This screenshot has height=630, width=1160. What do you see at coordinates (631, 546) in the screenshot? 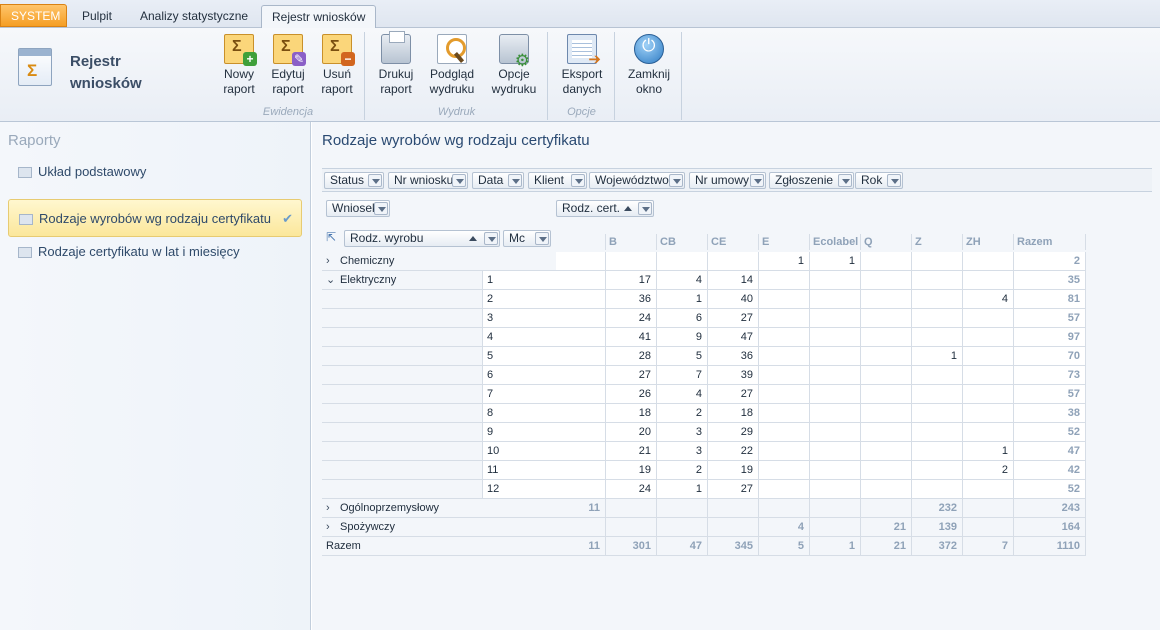
I see `data-cell: 301` at bounding box center [631, 546].